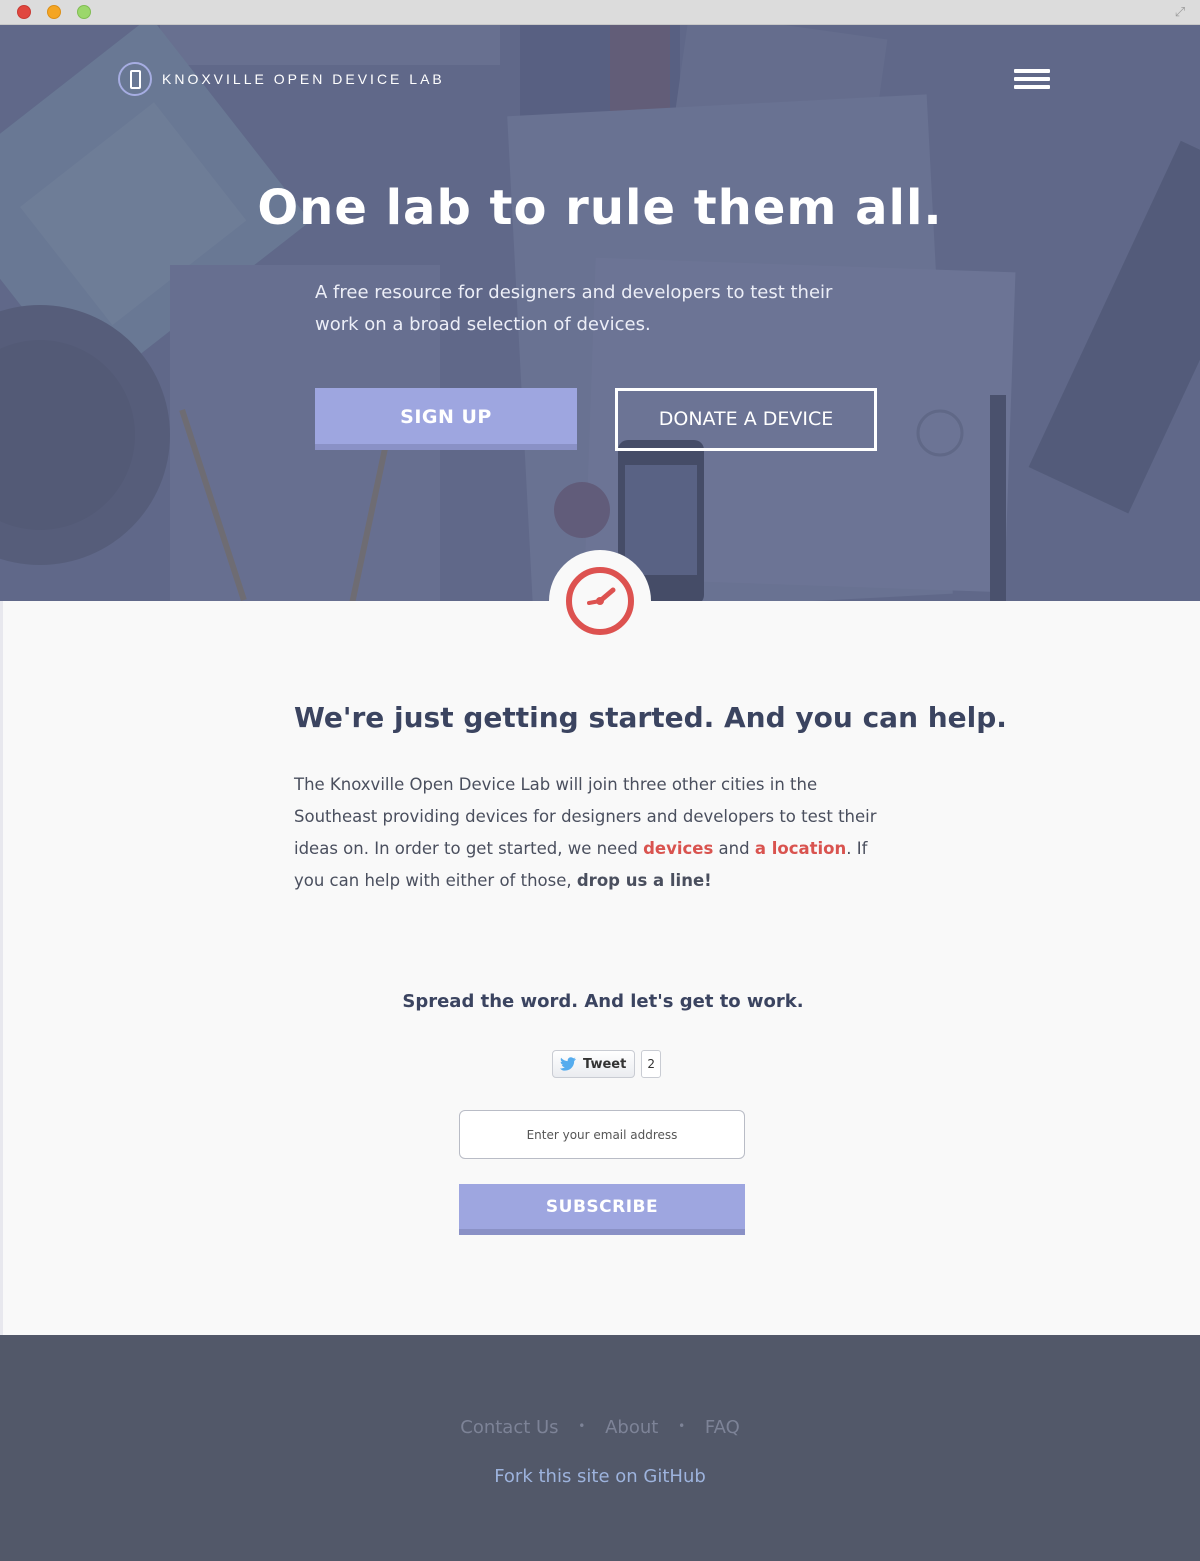 This screenshot has width=1200, height=1561. What do you see at coordinates (600, 1476) in the screenshot?
I see `github-fork-link: Fork this site on GitHub` at bounding box center [600, 1476].